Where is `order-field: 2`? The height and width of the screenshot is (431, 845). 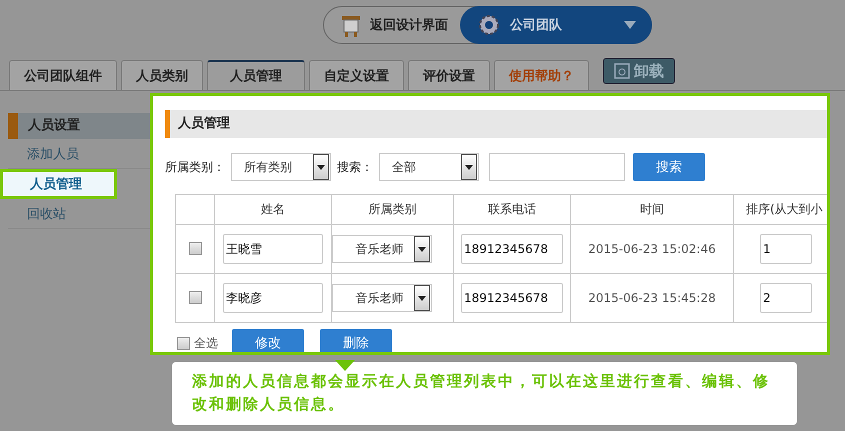 order-field: 2 is located at coordinates (786, 298).